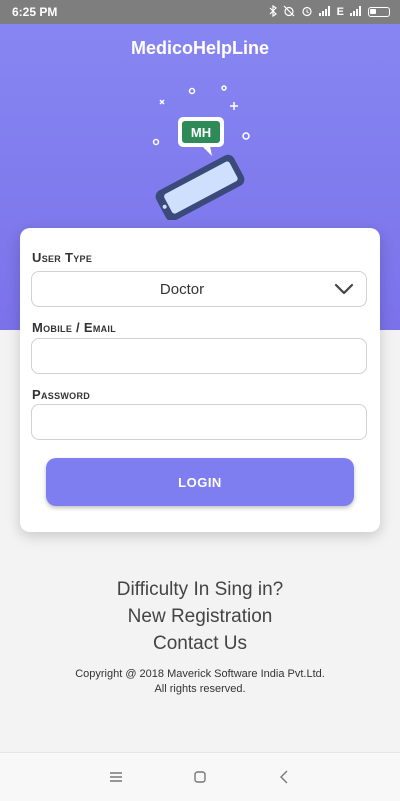  Describe the element at coordinates (116, 777) in the screenshot. I see `menu-icon` at that location.